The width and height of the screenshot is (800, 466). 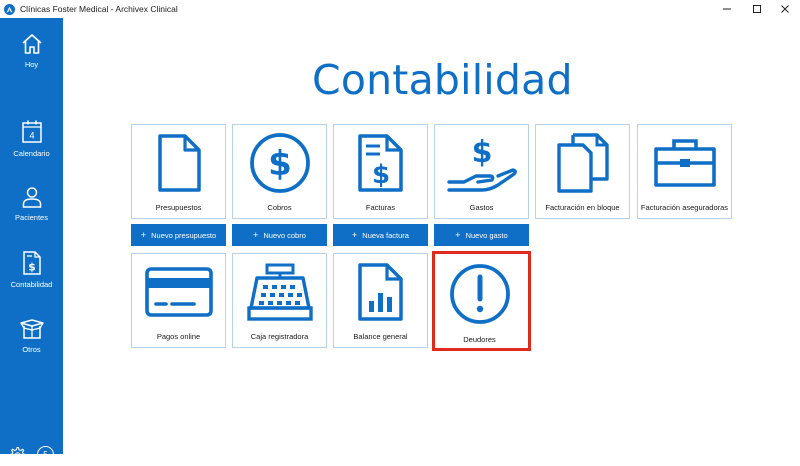 I want to click on document-chart-icon, so click(x=380, y=292).